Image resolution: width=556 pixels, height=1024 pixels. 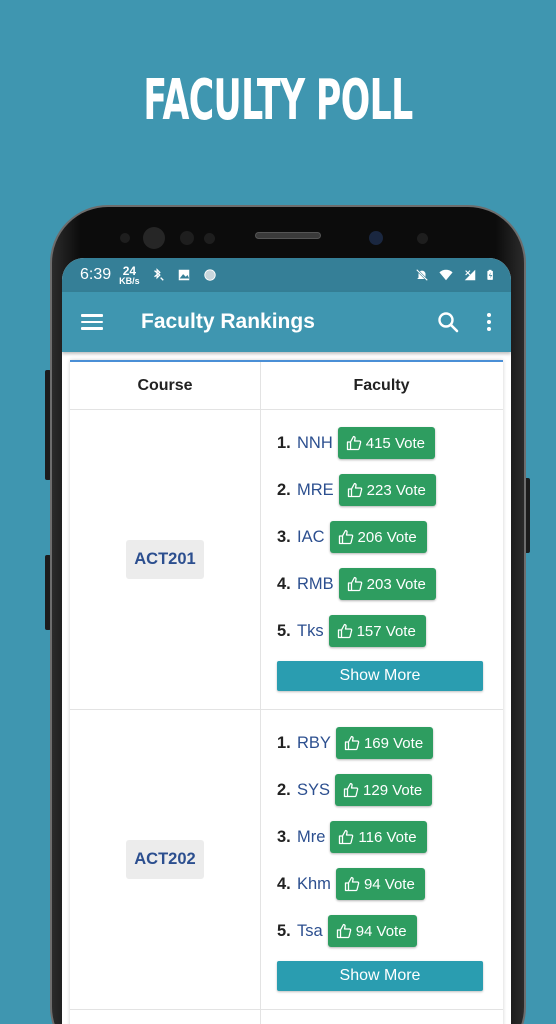 I want to click on faculty-name: MRE, so click(x=315, y=490).